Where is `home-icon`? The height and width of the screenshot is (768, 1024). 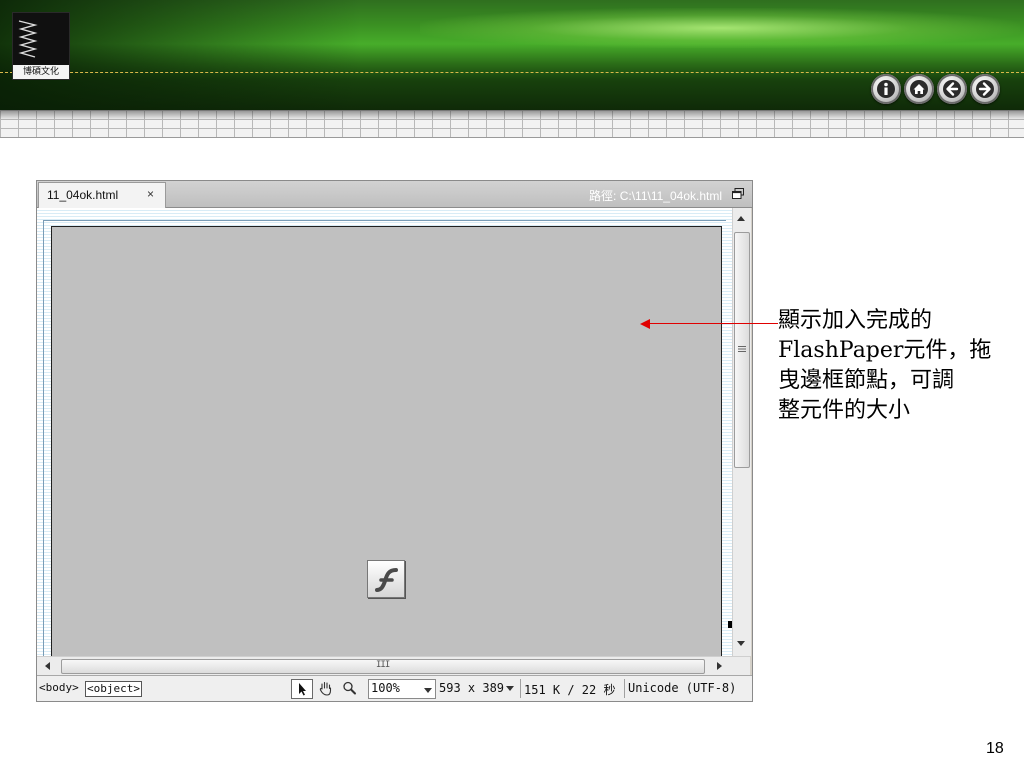
home-icon is located at coordinates (919, 89).